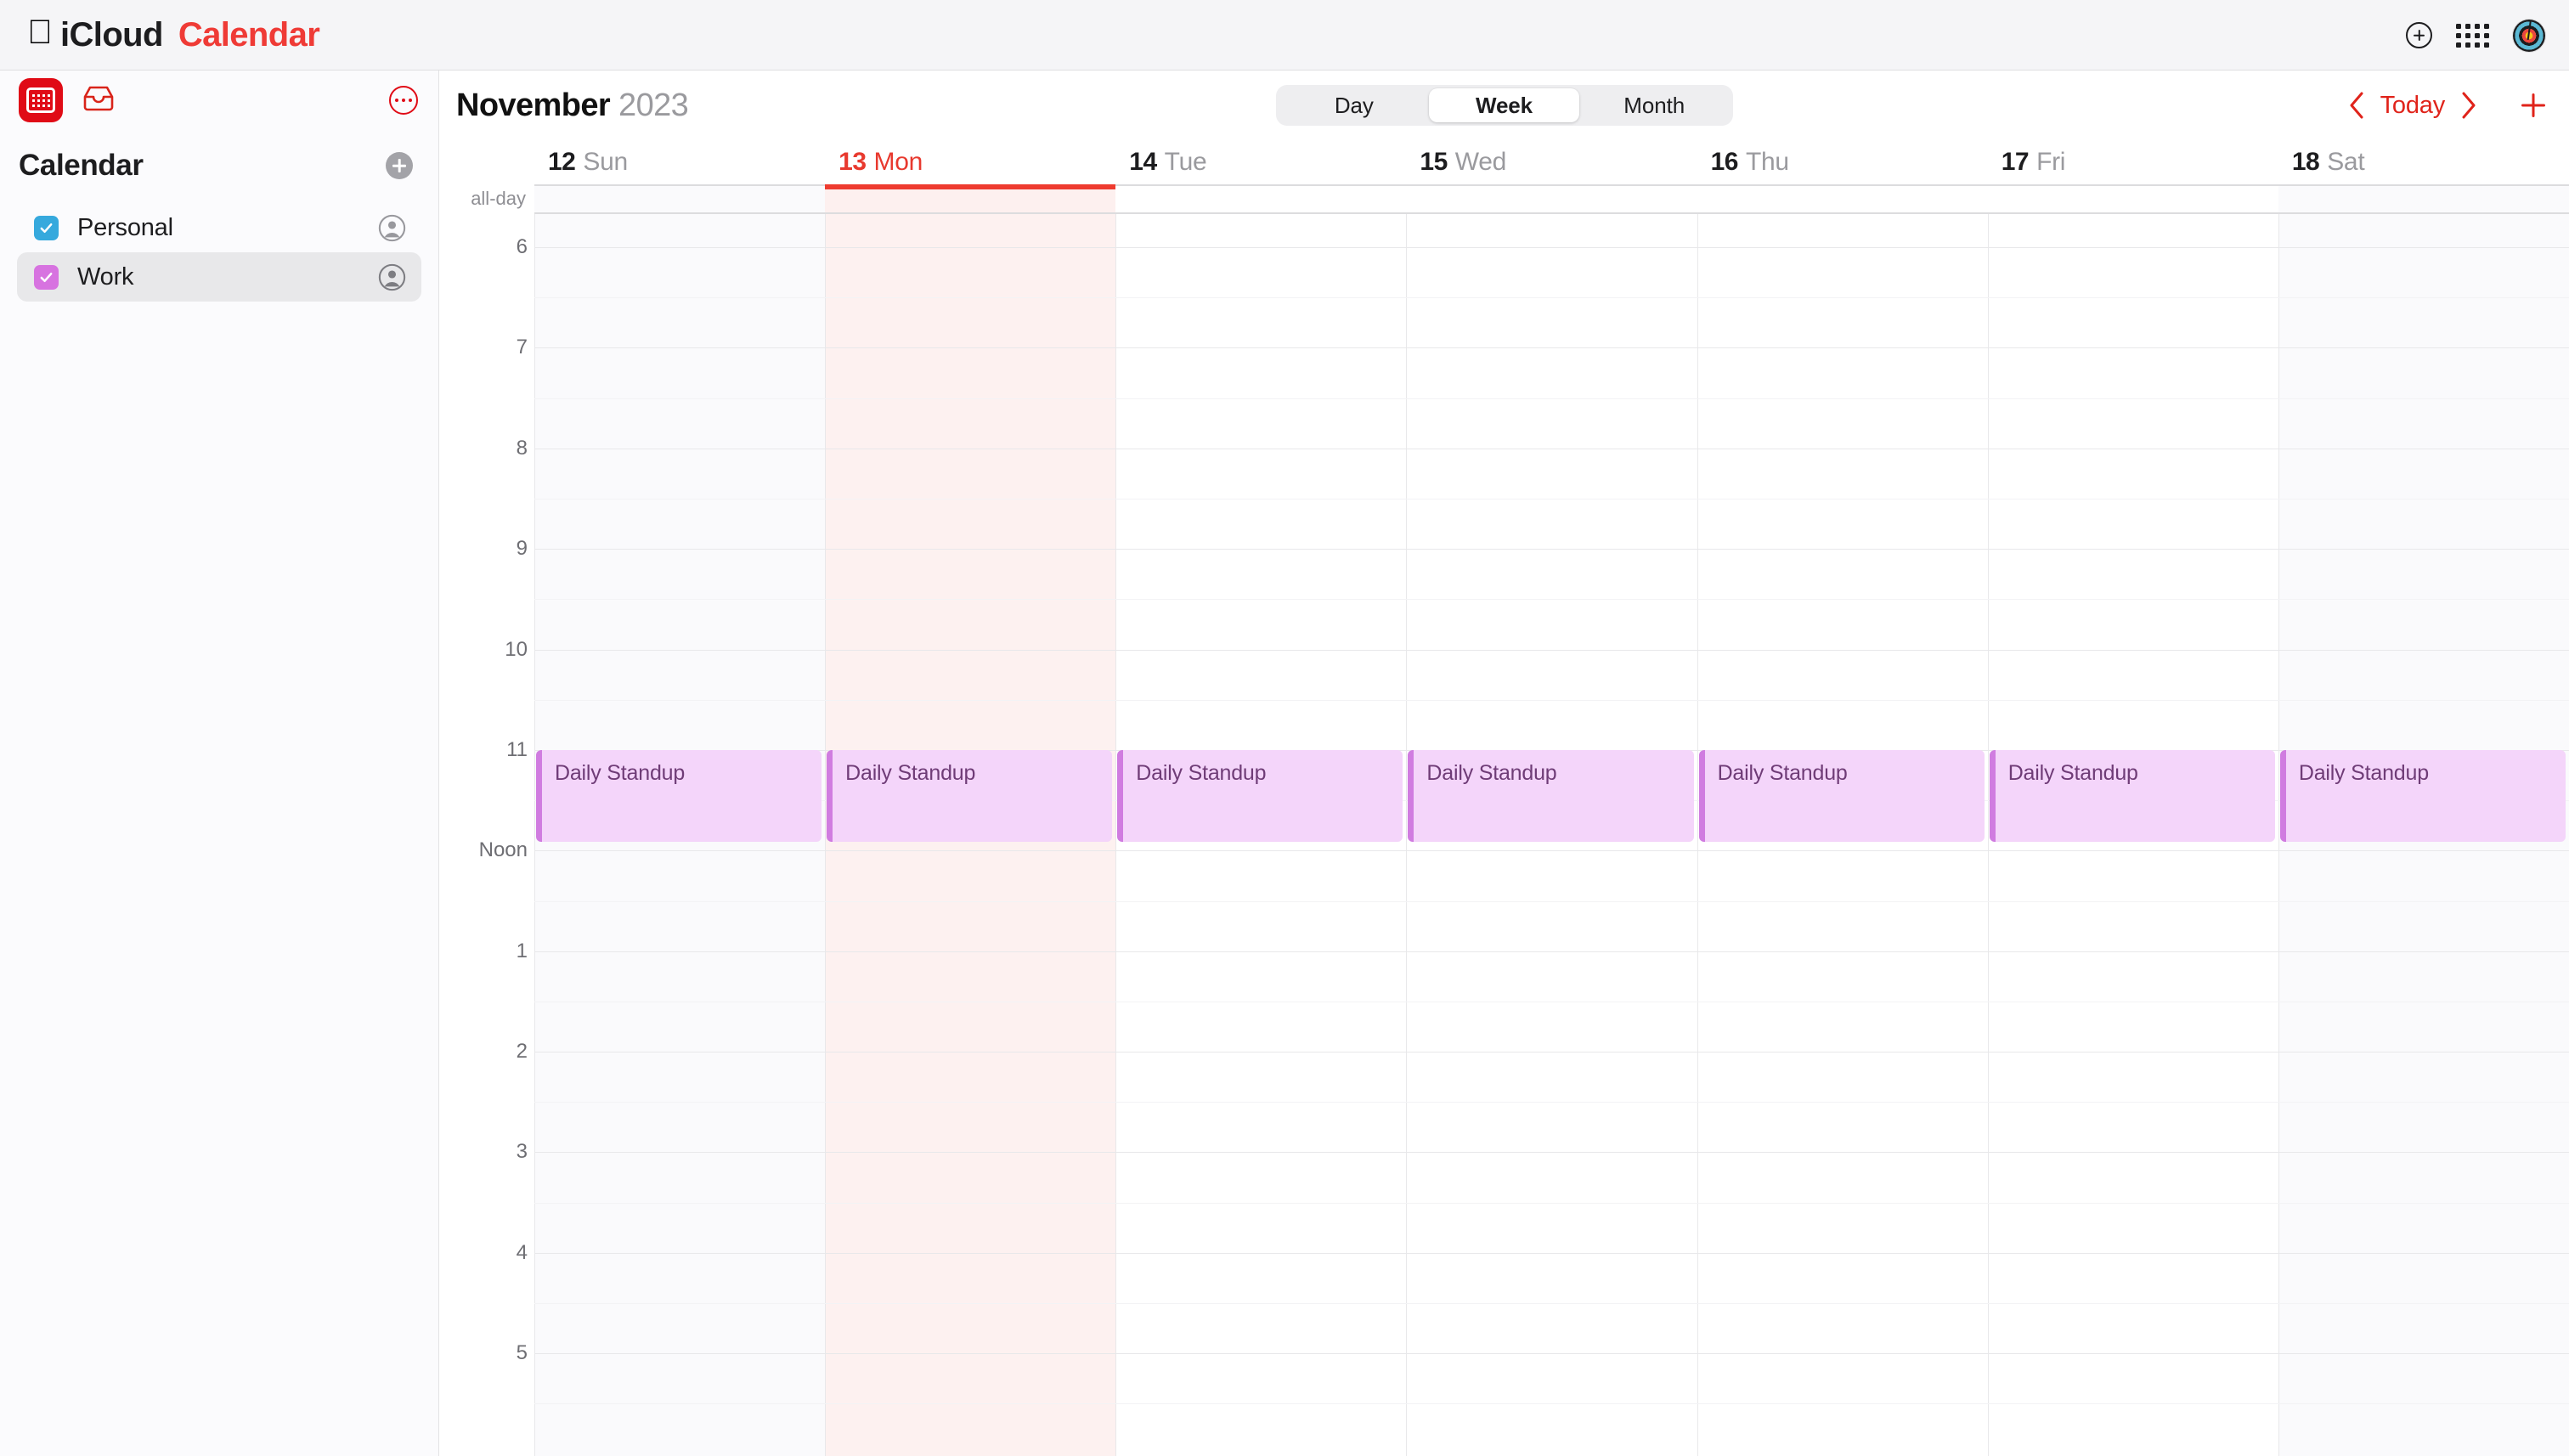 This screenshot has width=2569, height=1456. What do you see at coordinates (1725, 162) in the screenshot?
I see `day-number: 16` at bounding box center [1725, 162].